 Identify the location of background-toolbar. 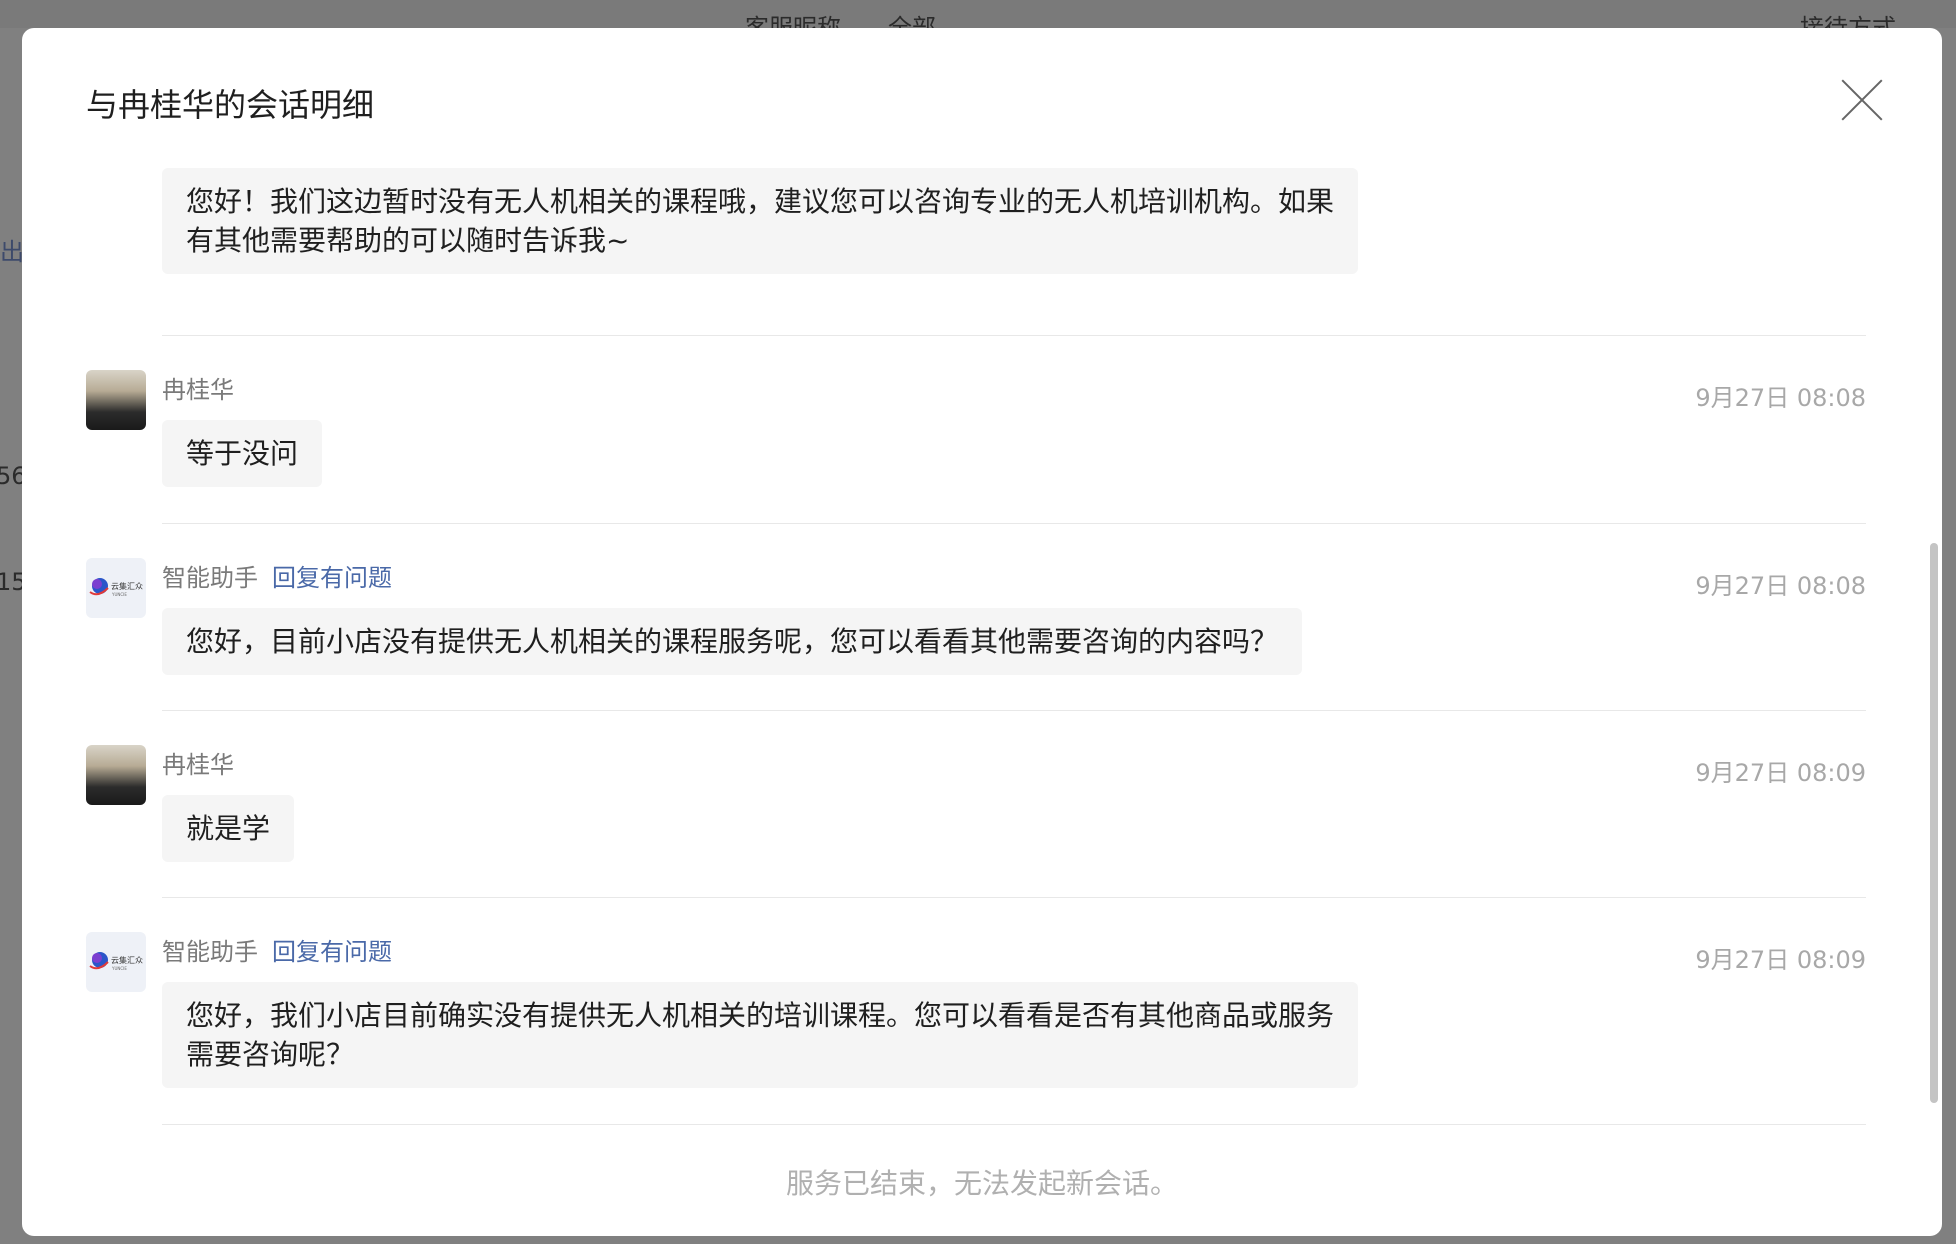
(978, 14).